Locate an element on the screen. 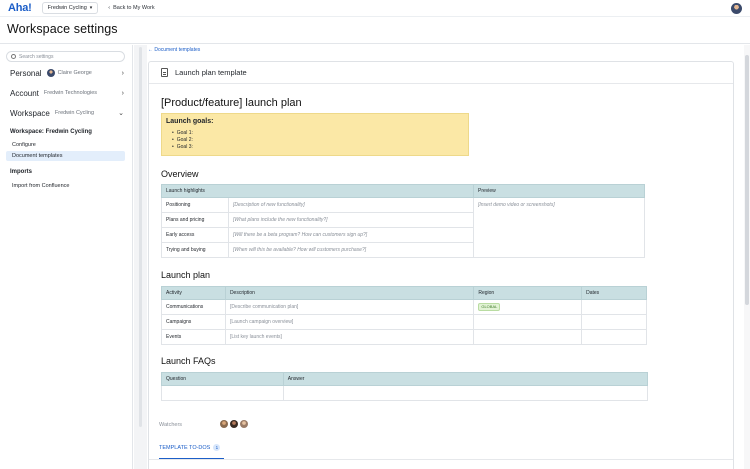  chevron-left-icon: ‹ is located at coordinates (109, 8).